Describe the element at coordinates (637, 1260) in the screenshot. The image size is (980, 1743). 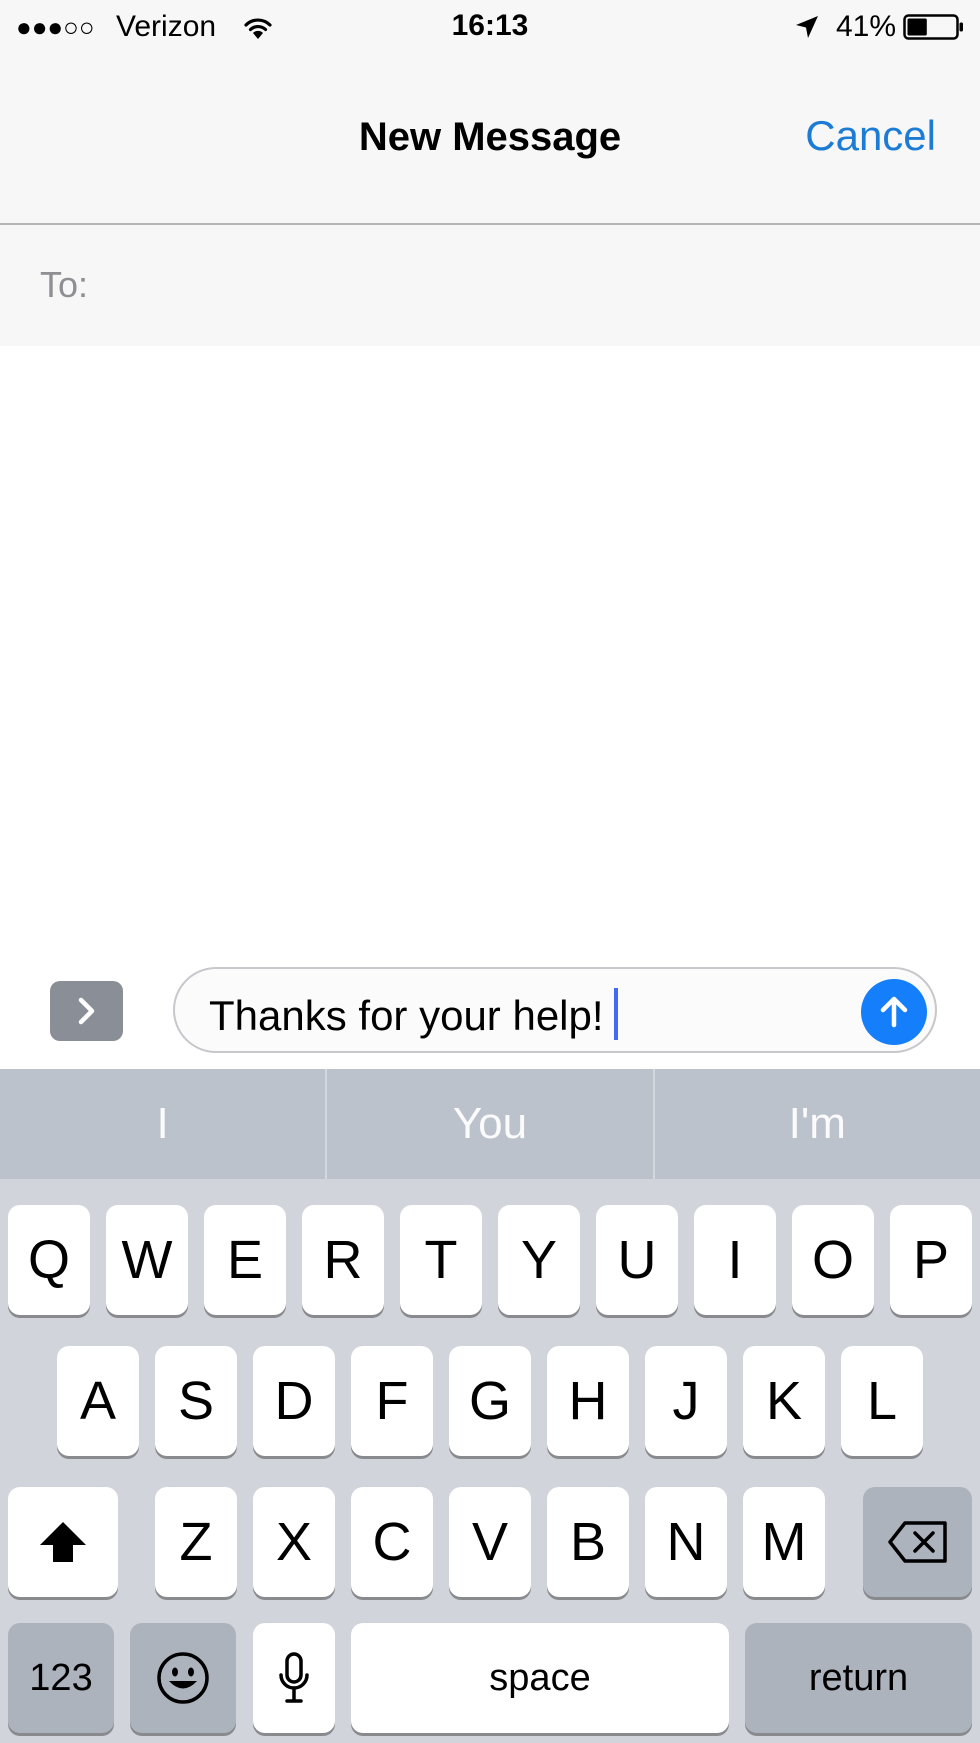
I see `key-u: U` at that location.